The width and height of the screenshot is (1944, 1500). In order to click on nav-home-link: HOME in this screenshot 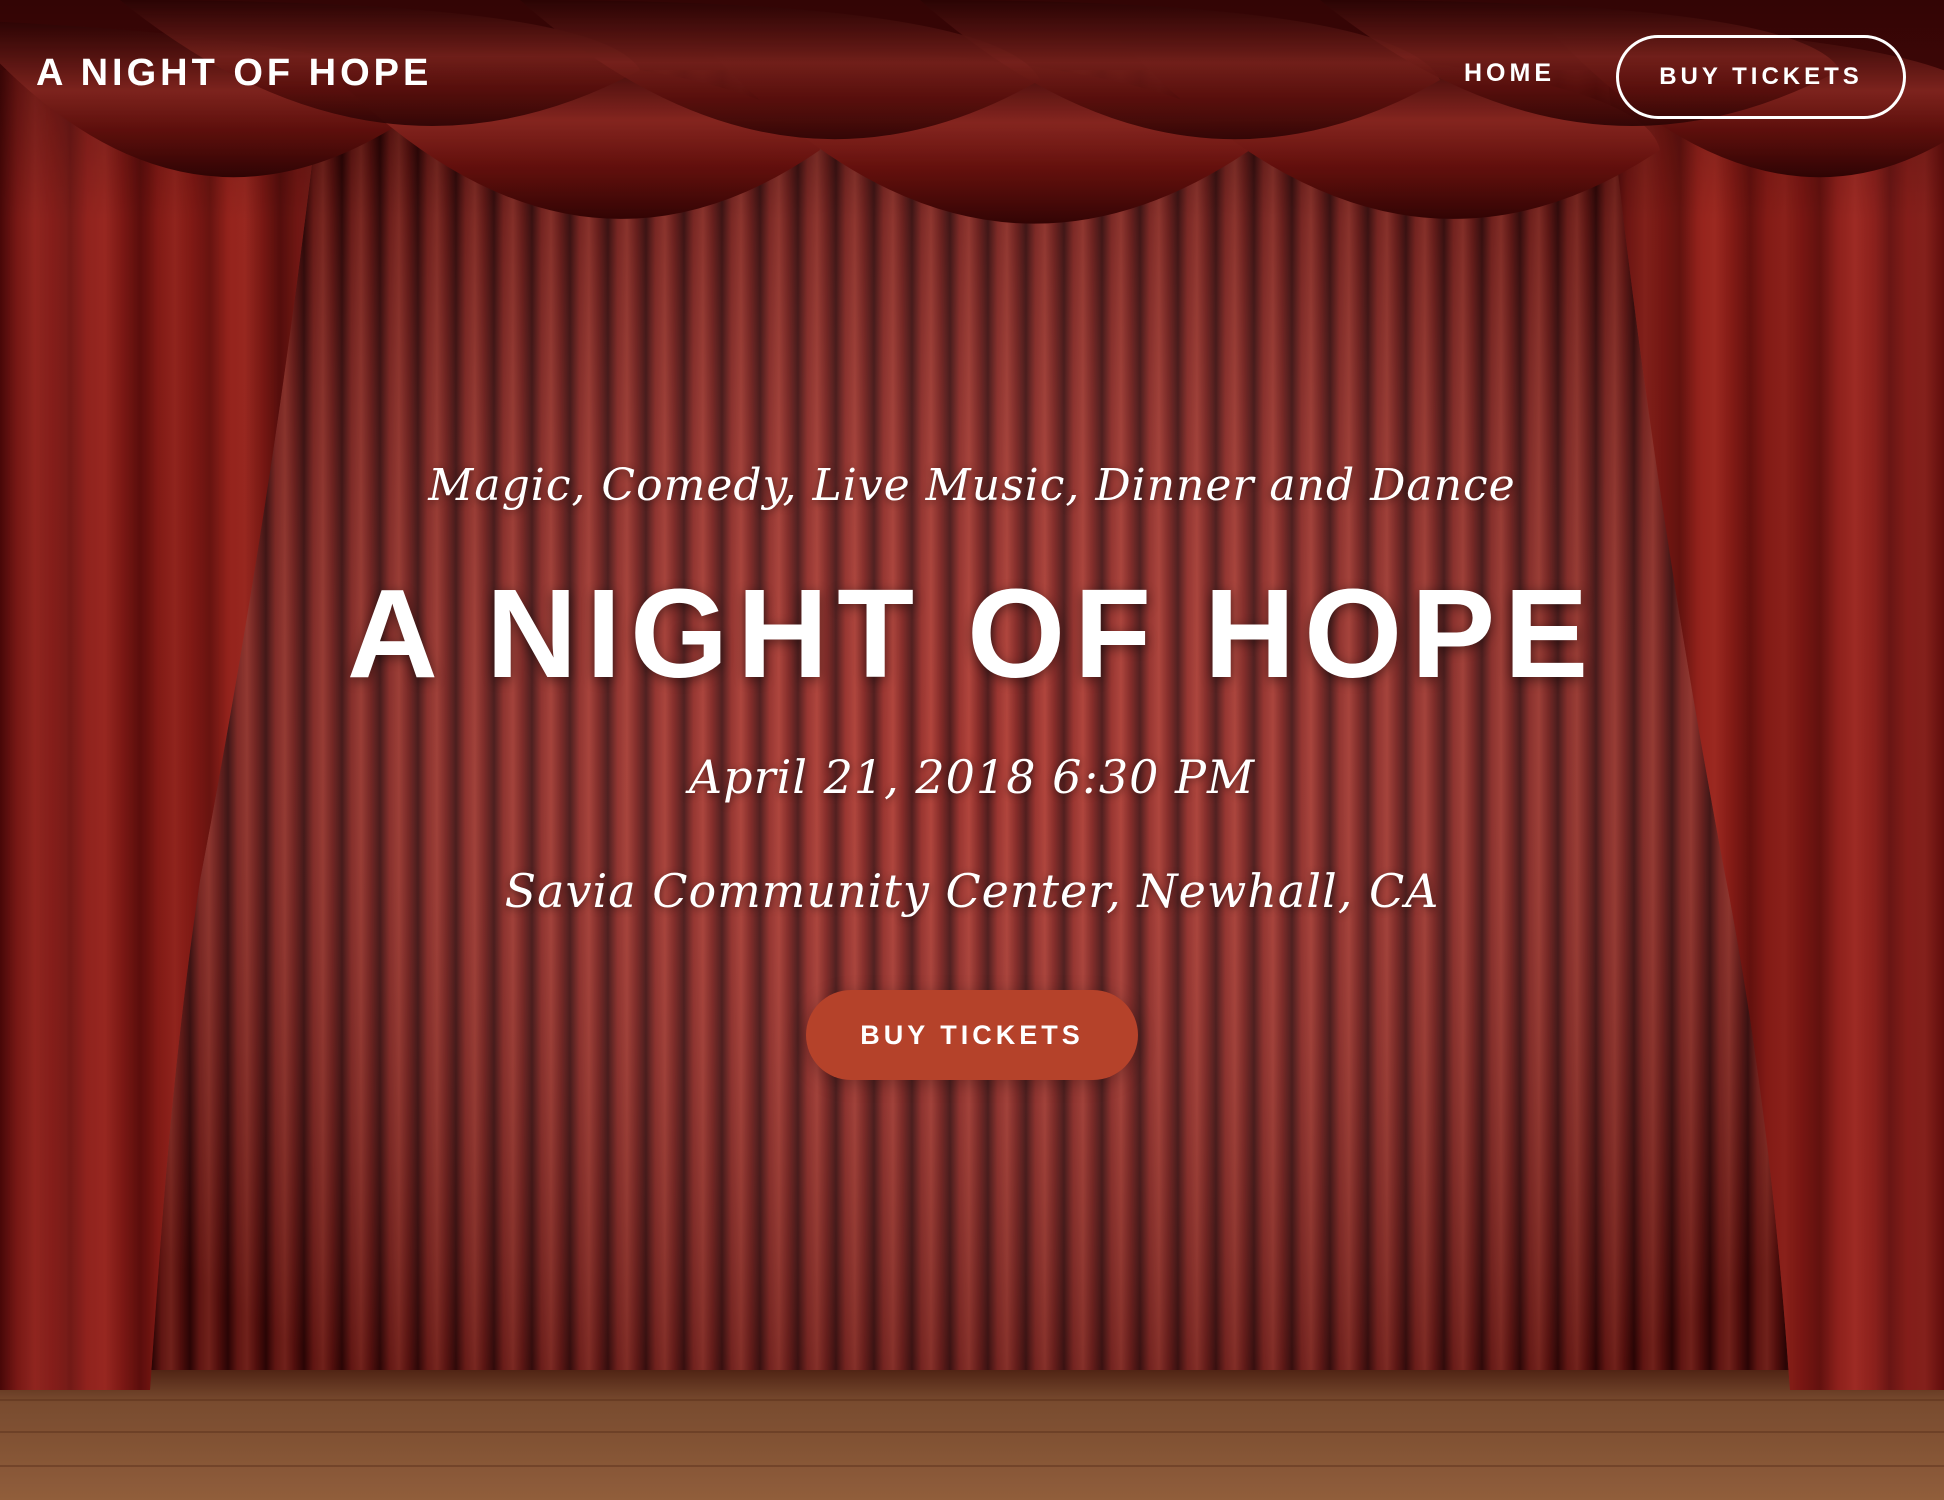, I will do `click(1509, 73)`.